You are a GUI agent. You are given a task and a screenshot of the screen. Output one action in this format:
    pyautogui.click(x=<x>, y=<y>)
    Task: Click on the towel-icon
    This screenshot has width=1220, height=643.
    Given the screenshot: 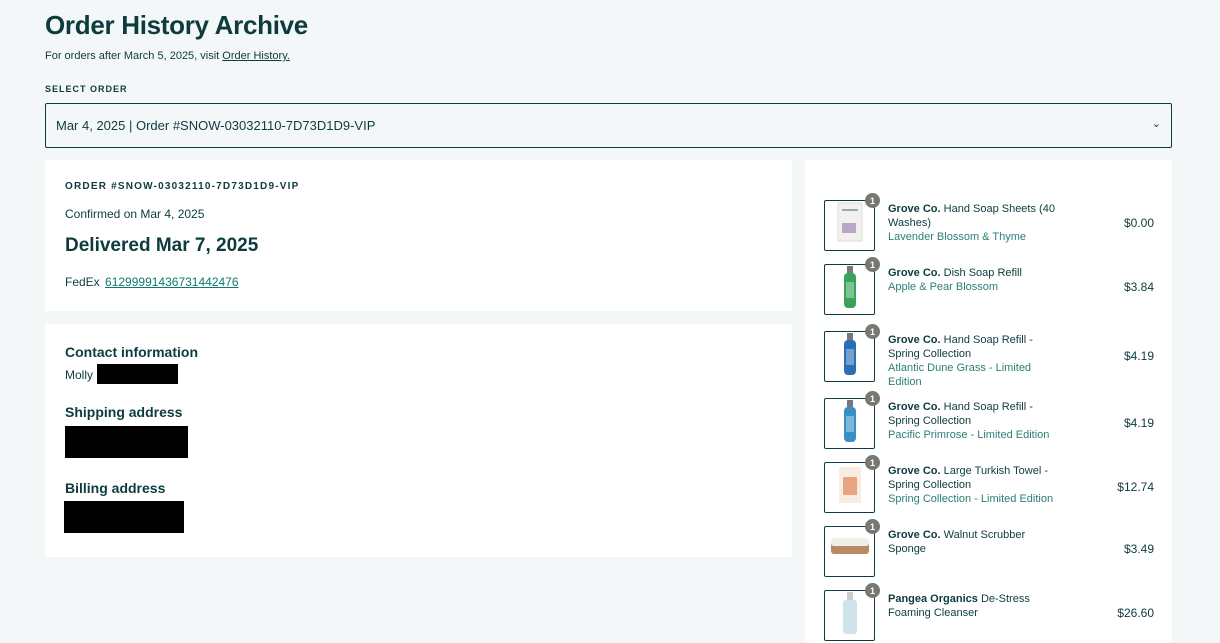 What is the action you would take?
    pyautogui.click(x=850, y=487)
    